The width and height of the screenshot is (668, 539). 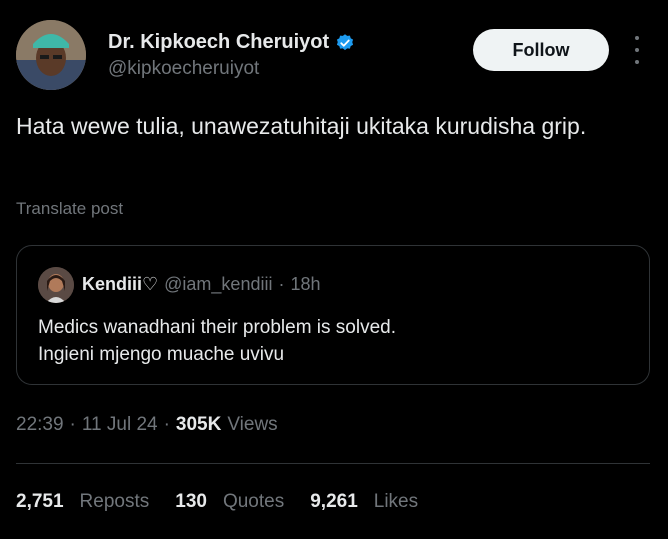 What do you see at coordinates (252, 424) in the screenshot?
I see `views-label: Views` at bounding box center [252, 424].